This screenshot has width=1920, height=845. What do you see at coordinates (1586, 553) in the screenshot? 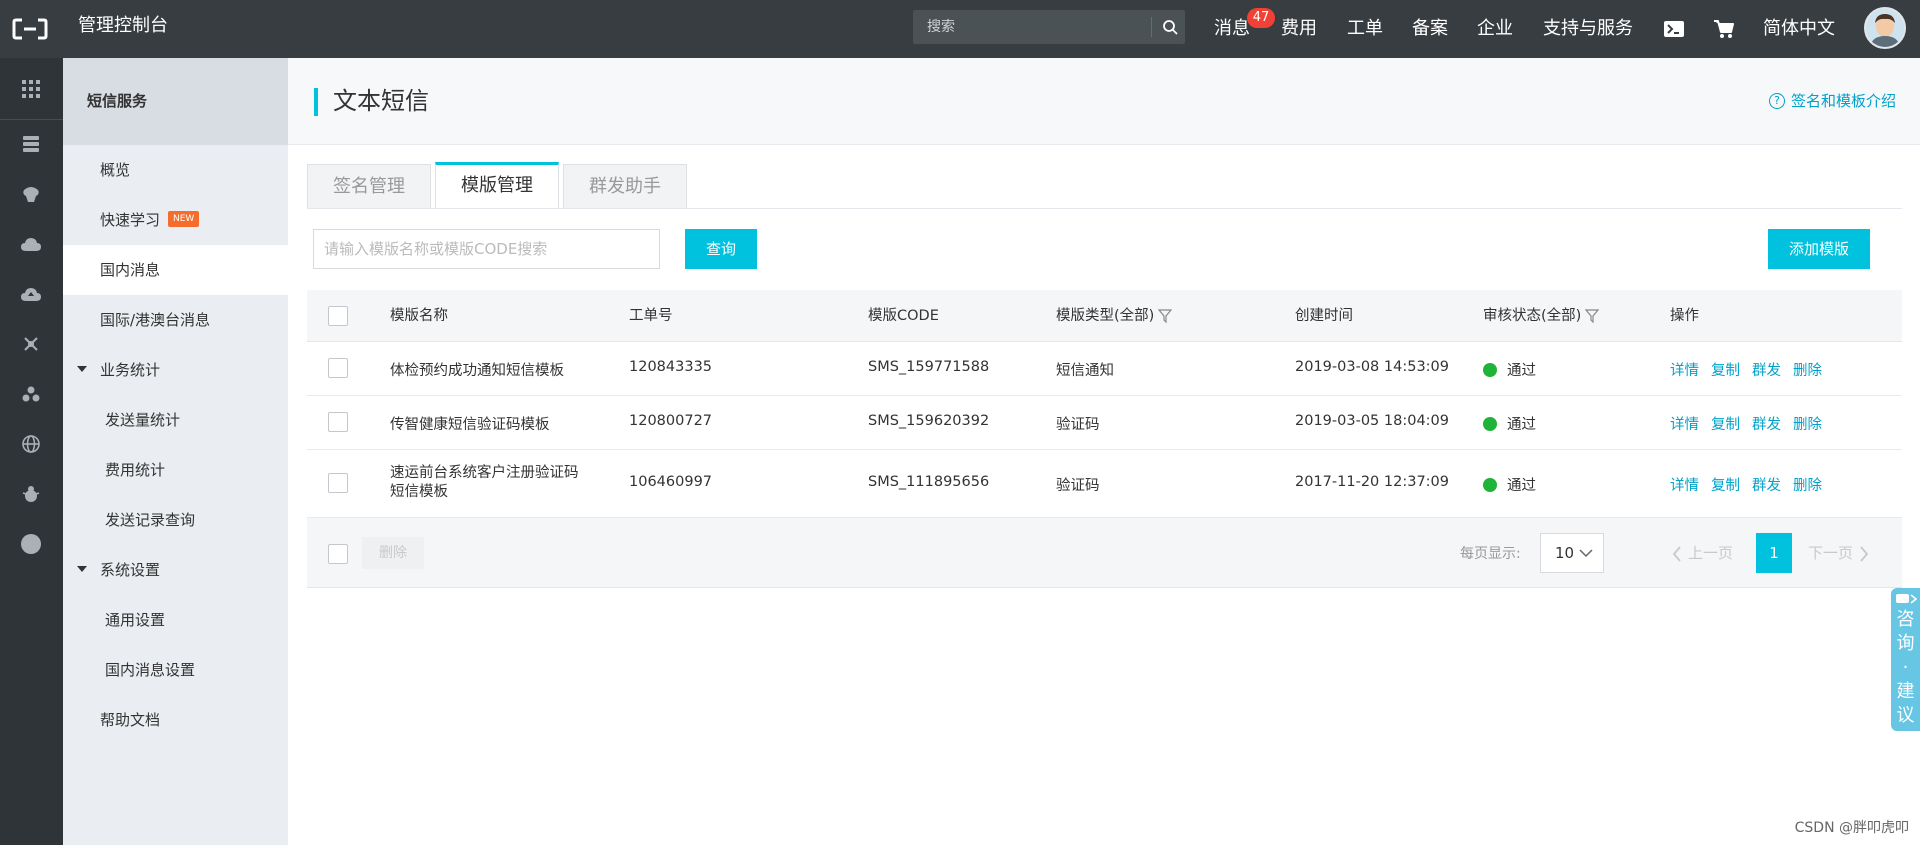
I see `chevron-down-icon` at bounding box center [1586, 553].